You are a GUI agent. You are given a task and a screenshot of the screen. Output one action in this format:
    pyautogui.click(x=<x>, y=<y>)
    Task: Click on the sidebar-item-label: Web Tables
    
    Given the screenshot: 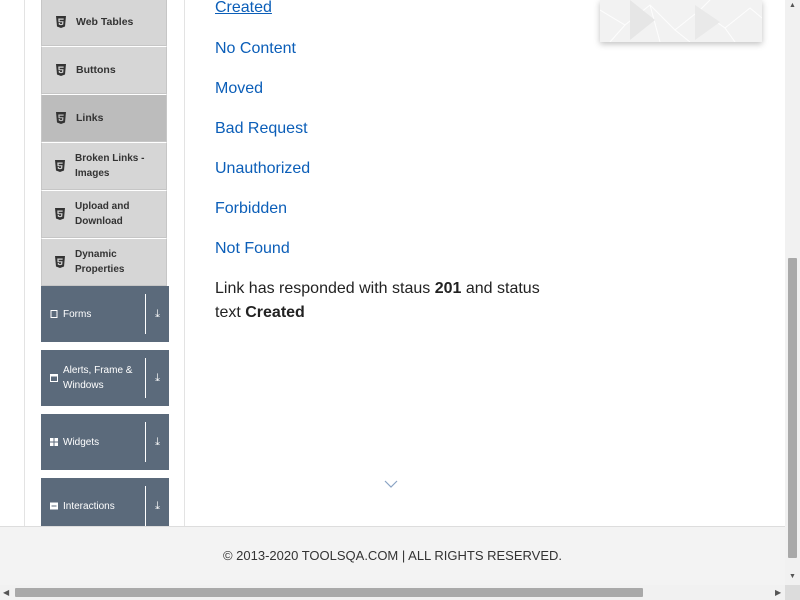 What is the action you would take?
    pyautogui.click(x=105, y=22)
    